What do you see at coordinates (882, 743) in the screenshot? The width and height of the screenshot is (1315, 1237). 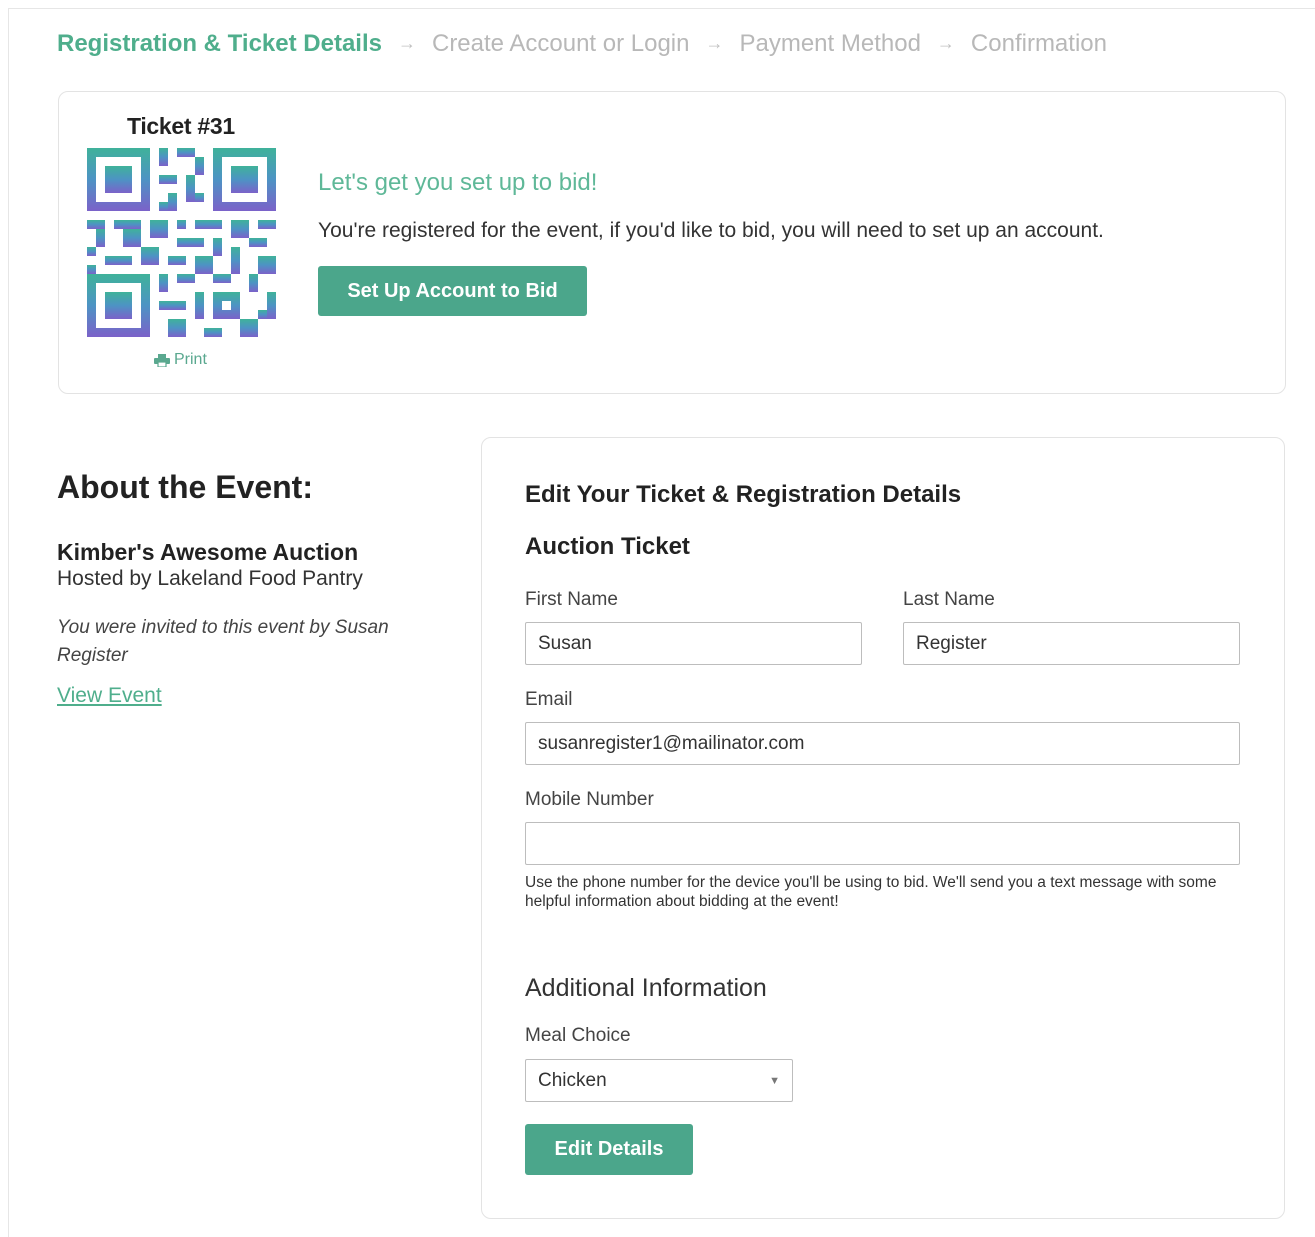 I see `email-field` at bounding box center [882, 743].